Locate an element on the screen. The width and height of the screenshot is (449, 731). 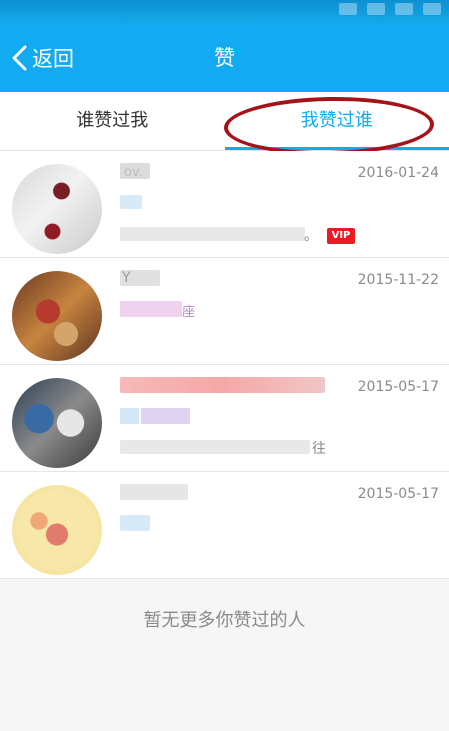
status-icons is located at coordinates (390, 9).